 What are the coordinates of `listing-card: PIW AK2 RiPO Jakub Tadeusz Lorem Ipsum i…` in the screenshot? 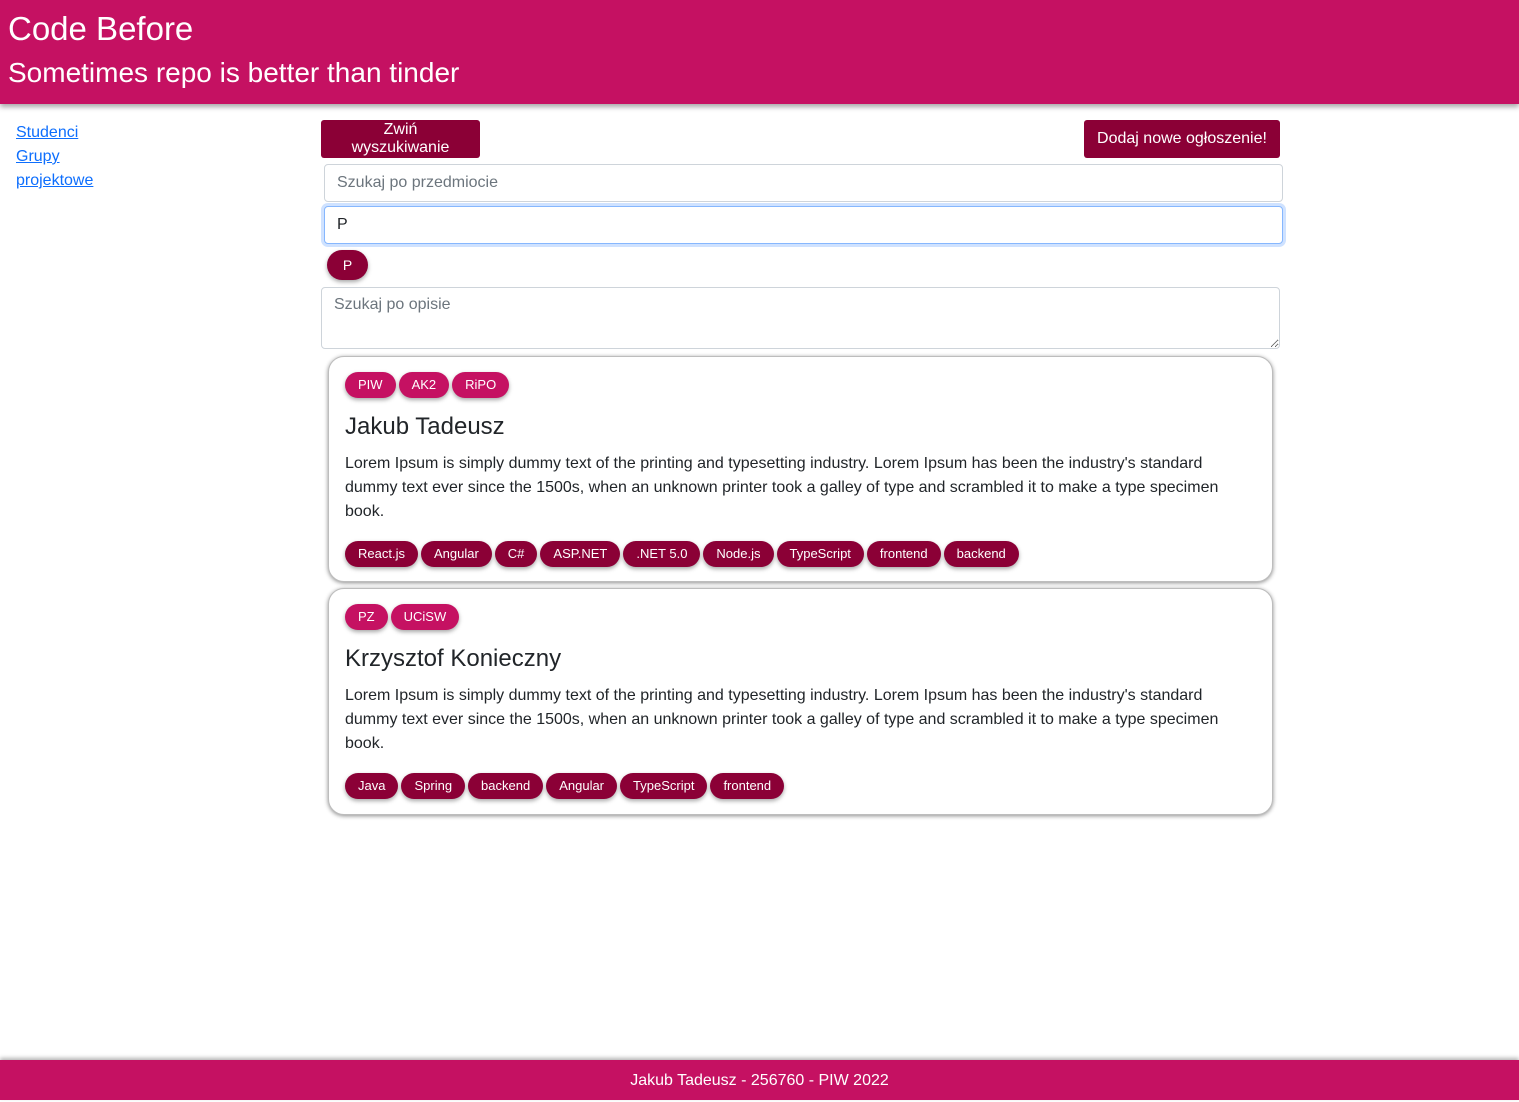 It's located at (800, 469).